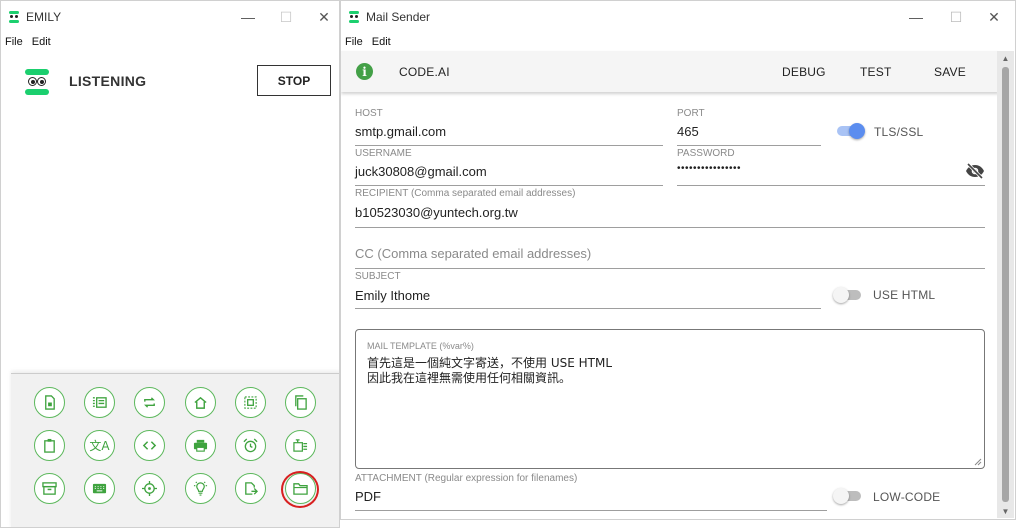 The height and width of the screenshot is (528, 1024). What do you see at coordinates (200, 402) in the screenshot?
I see `home-icon` at bounding box center [200, 402].